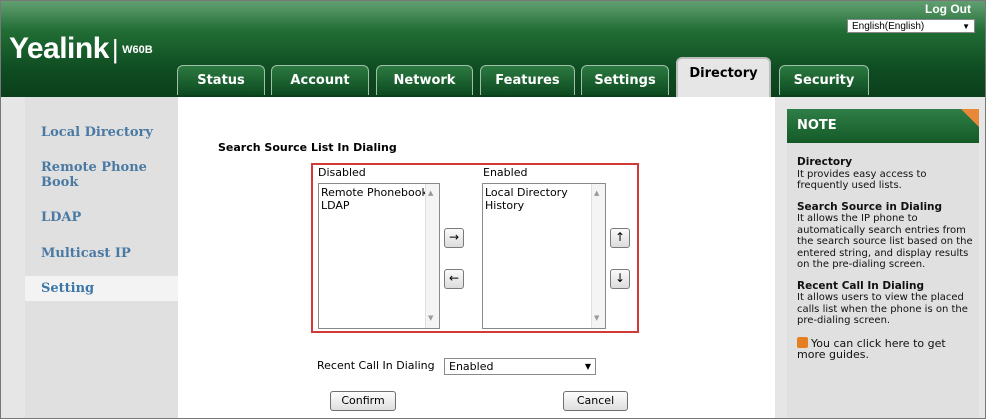 Image resolution: width=986 pixels, height=419 pixels. Describe the element at coordinates (723, 77) in the screenshot. I see `tab-directory: Directory` at that location.